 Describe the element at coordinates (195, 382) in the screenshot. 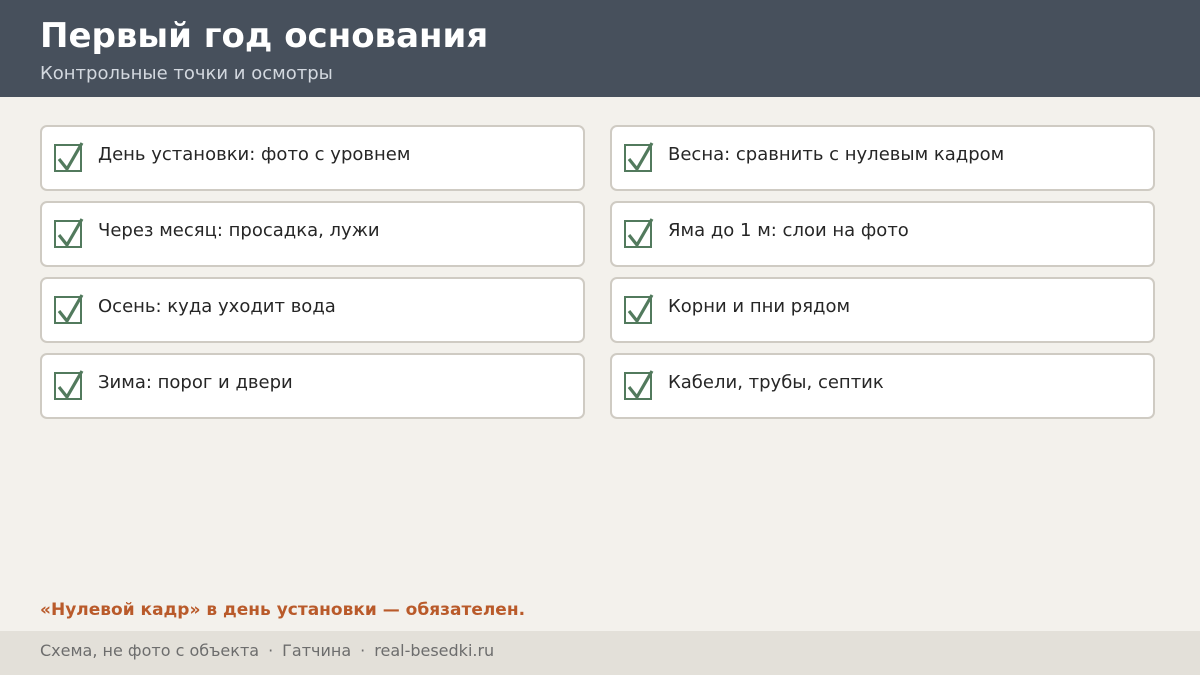

I see `checklist-item-label: Зима: порог и двери` at that location.